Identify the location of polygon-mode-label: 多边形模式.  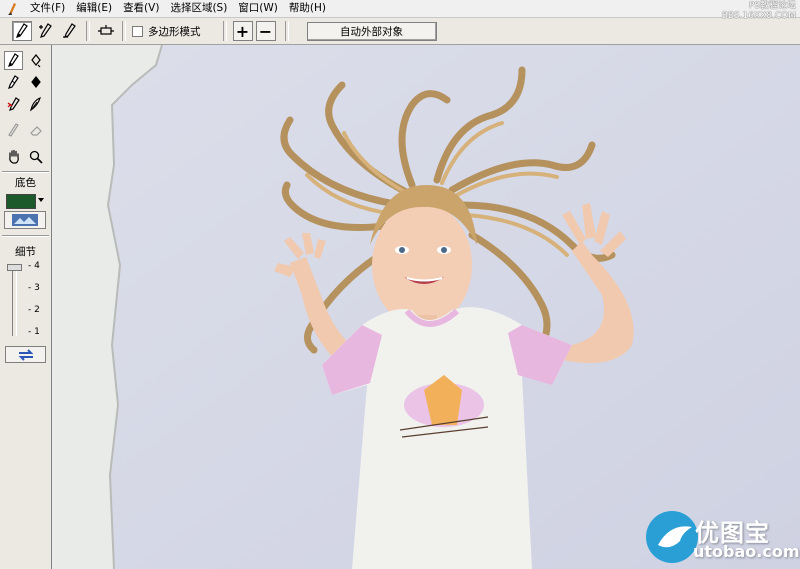
(174, 31).